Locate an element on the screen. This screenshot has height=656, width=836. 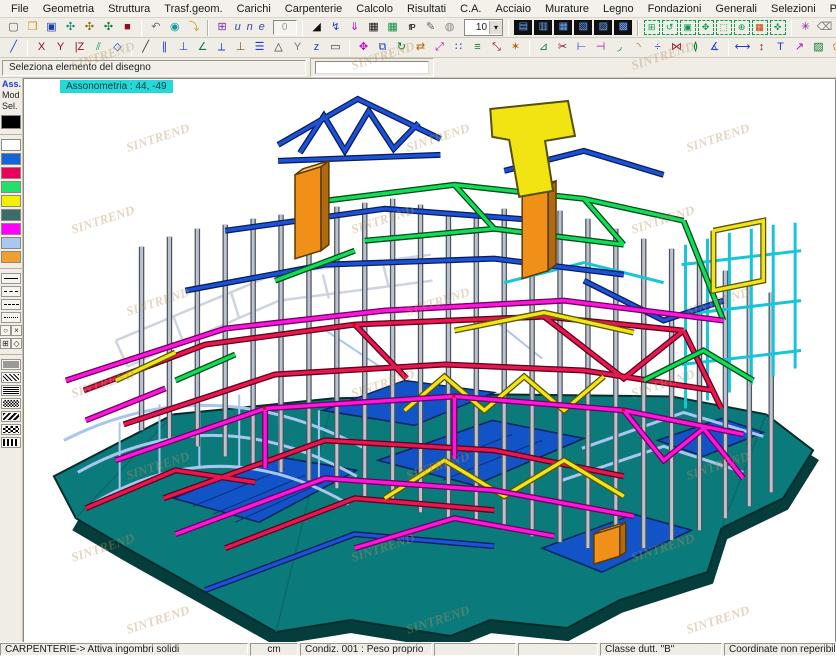
extend-left-icon: ⊢ is located at coordinates (581, 48).